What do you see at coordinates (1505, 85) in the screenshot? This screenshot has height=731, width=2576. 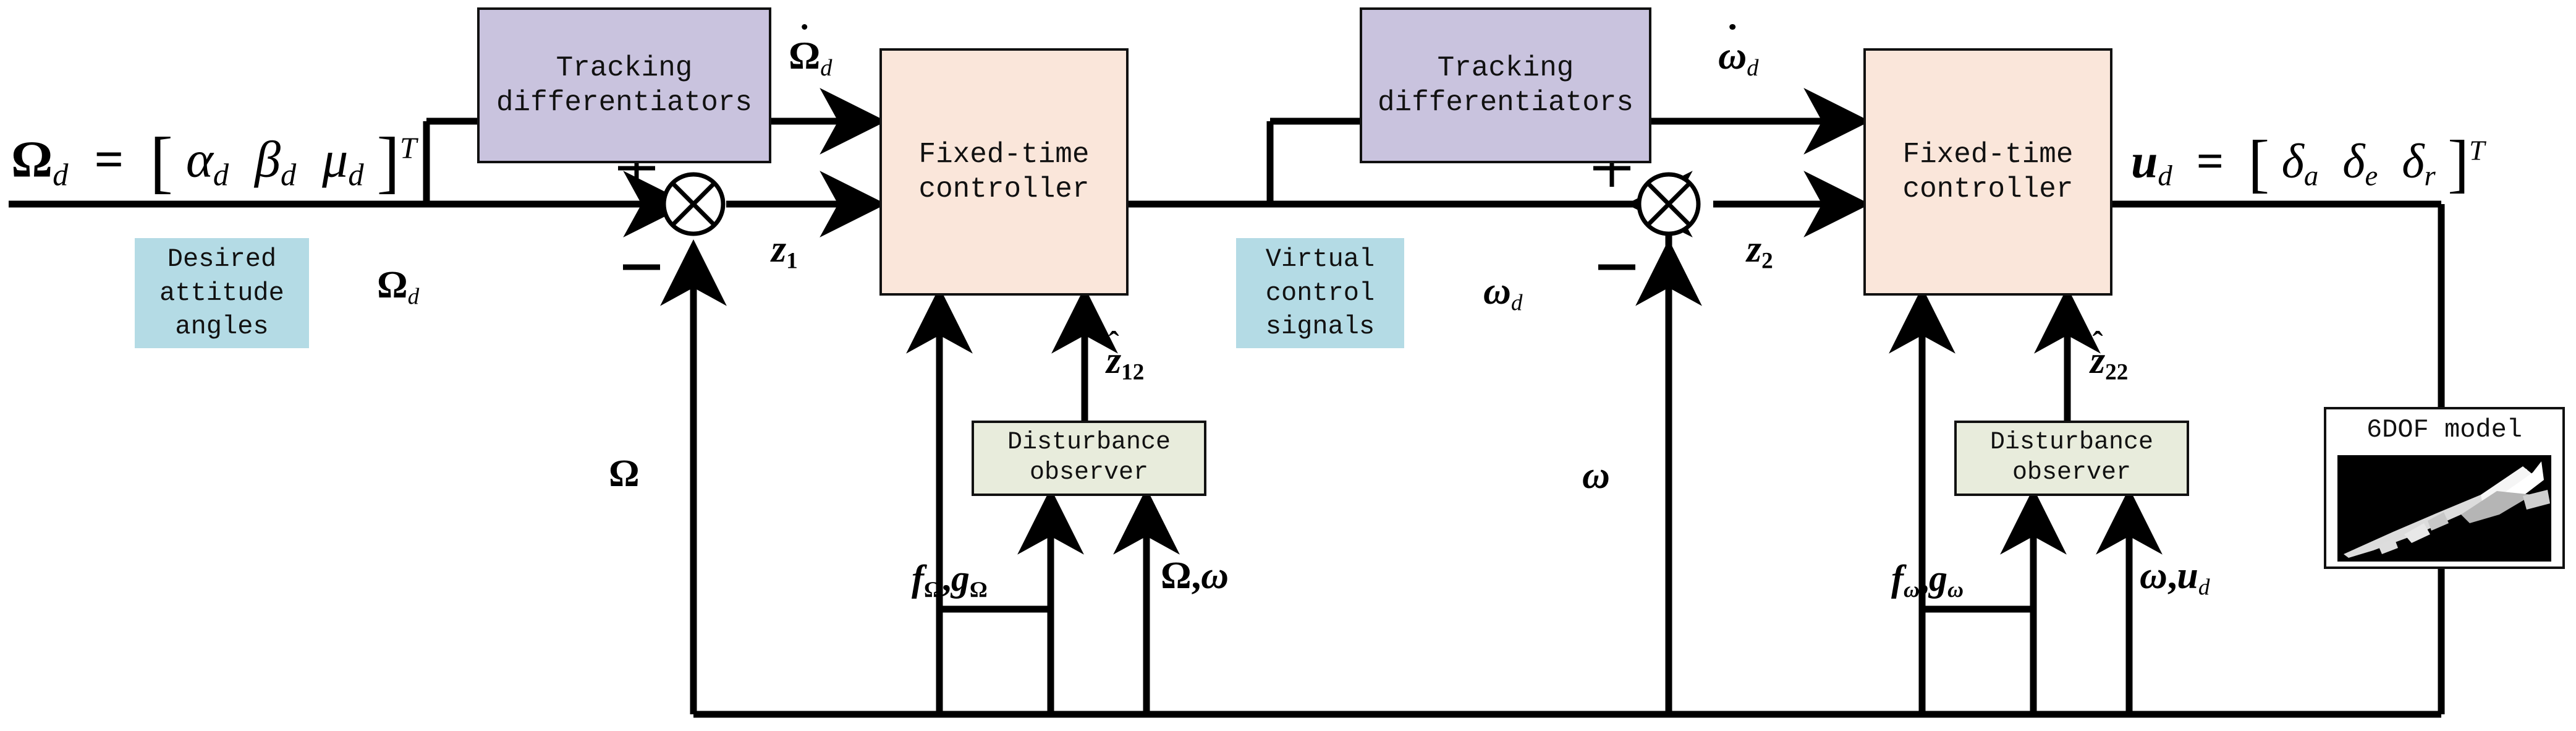 I see `block-tracking-differentiators-2: Tracking differentiators` at bounding box center [1505, 85].